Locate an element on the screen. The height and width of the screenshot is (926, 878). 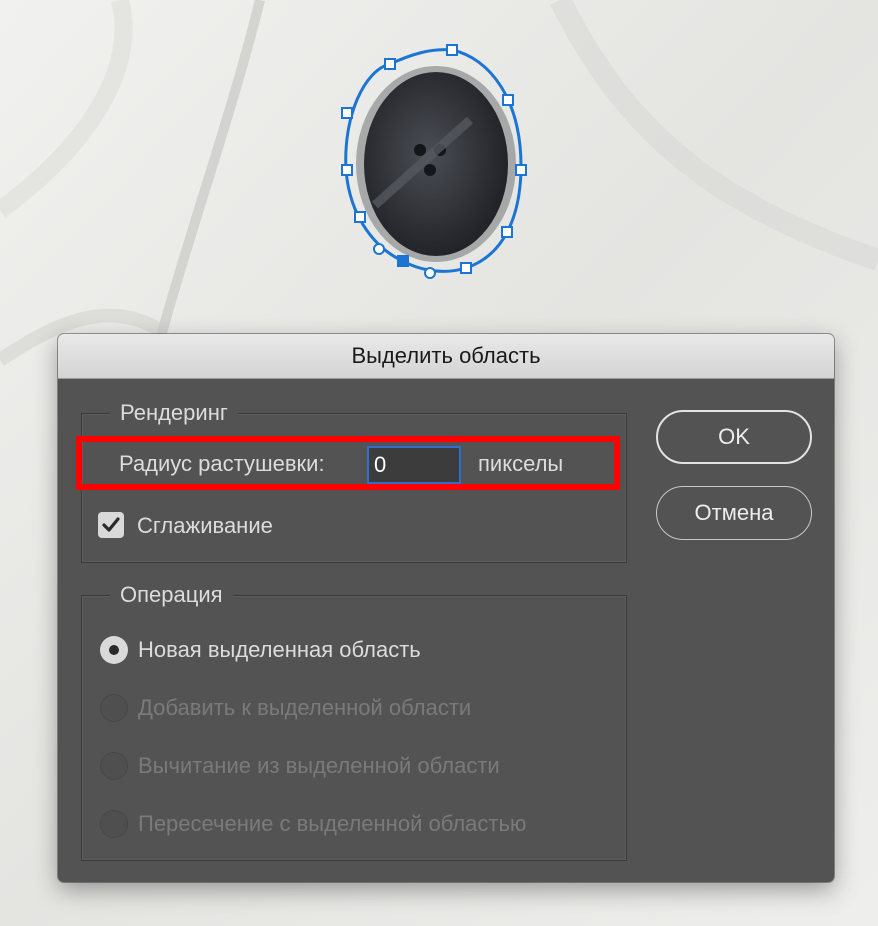
antialias-checkbox is located at coordinates (111, 525).